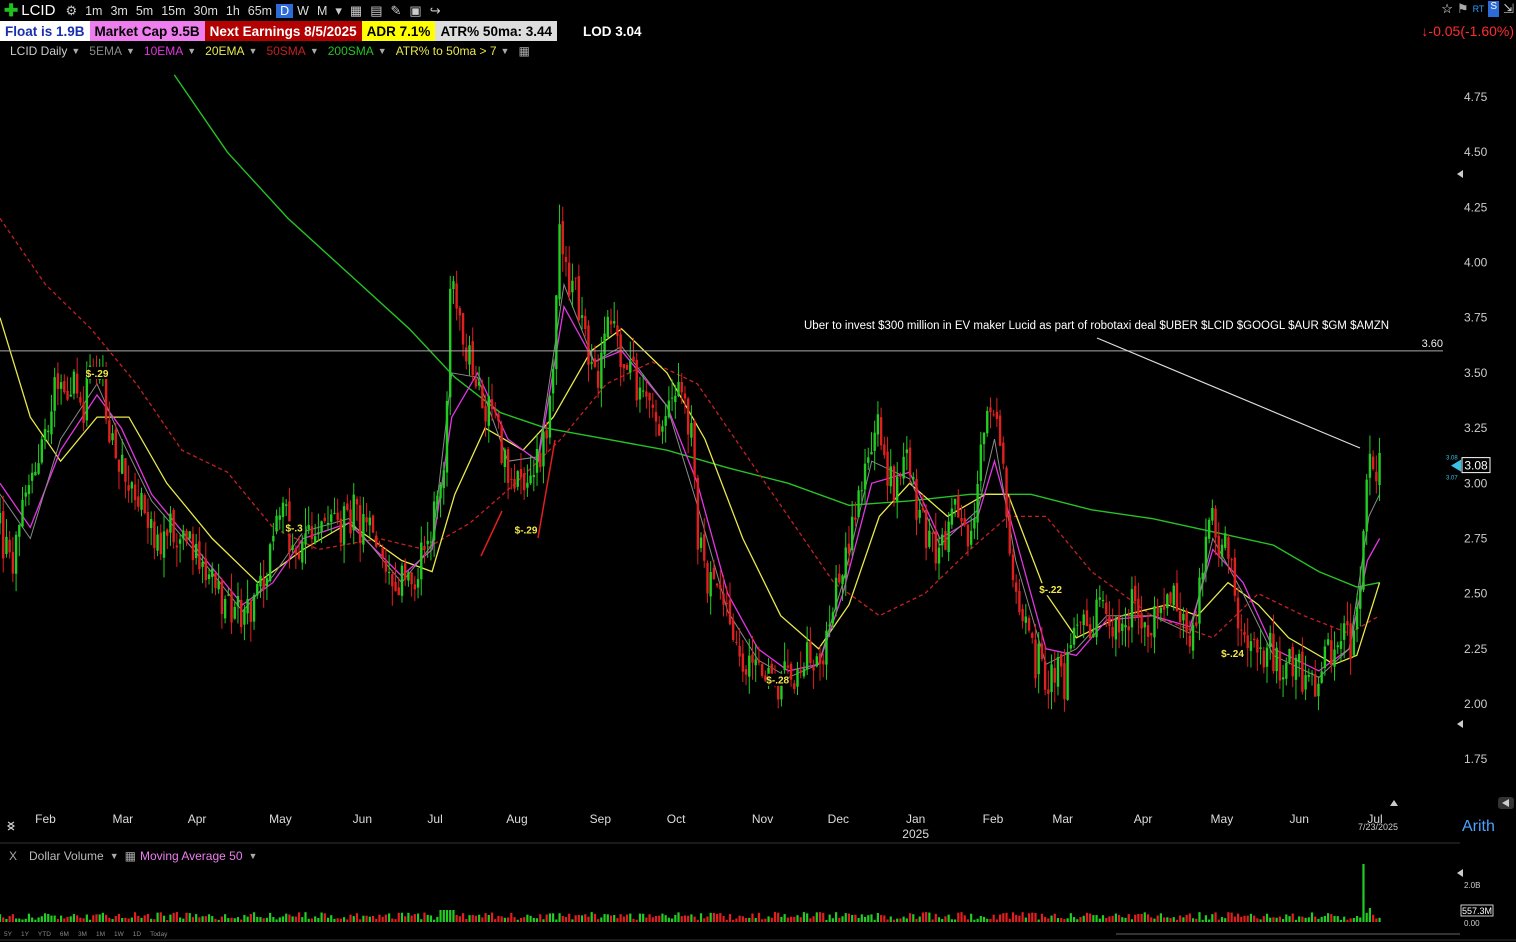 This screenshot has width=1516, height=942. Describe the element at coordinates (1432, 344) in the screenshot. I see `resistance-label: 3.60` at that location.